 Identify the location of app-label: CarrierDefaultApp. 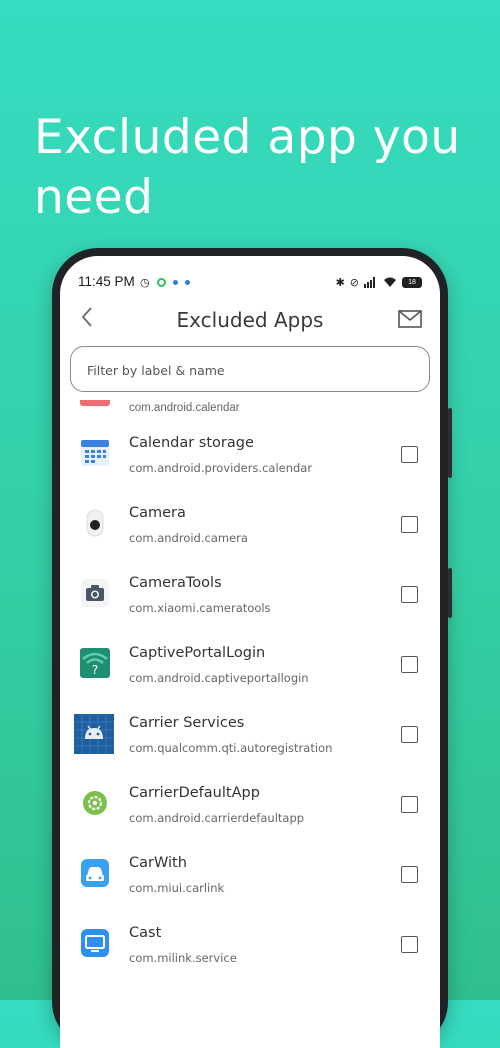
(194, 793).